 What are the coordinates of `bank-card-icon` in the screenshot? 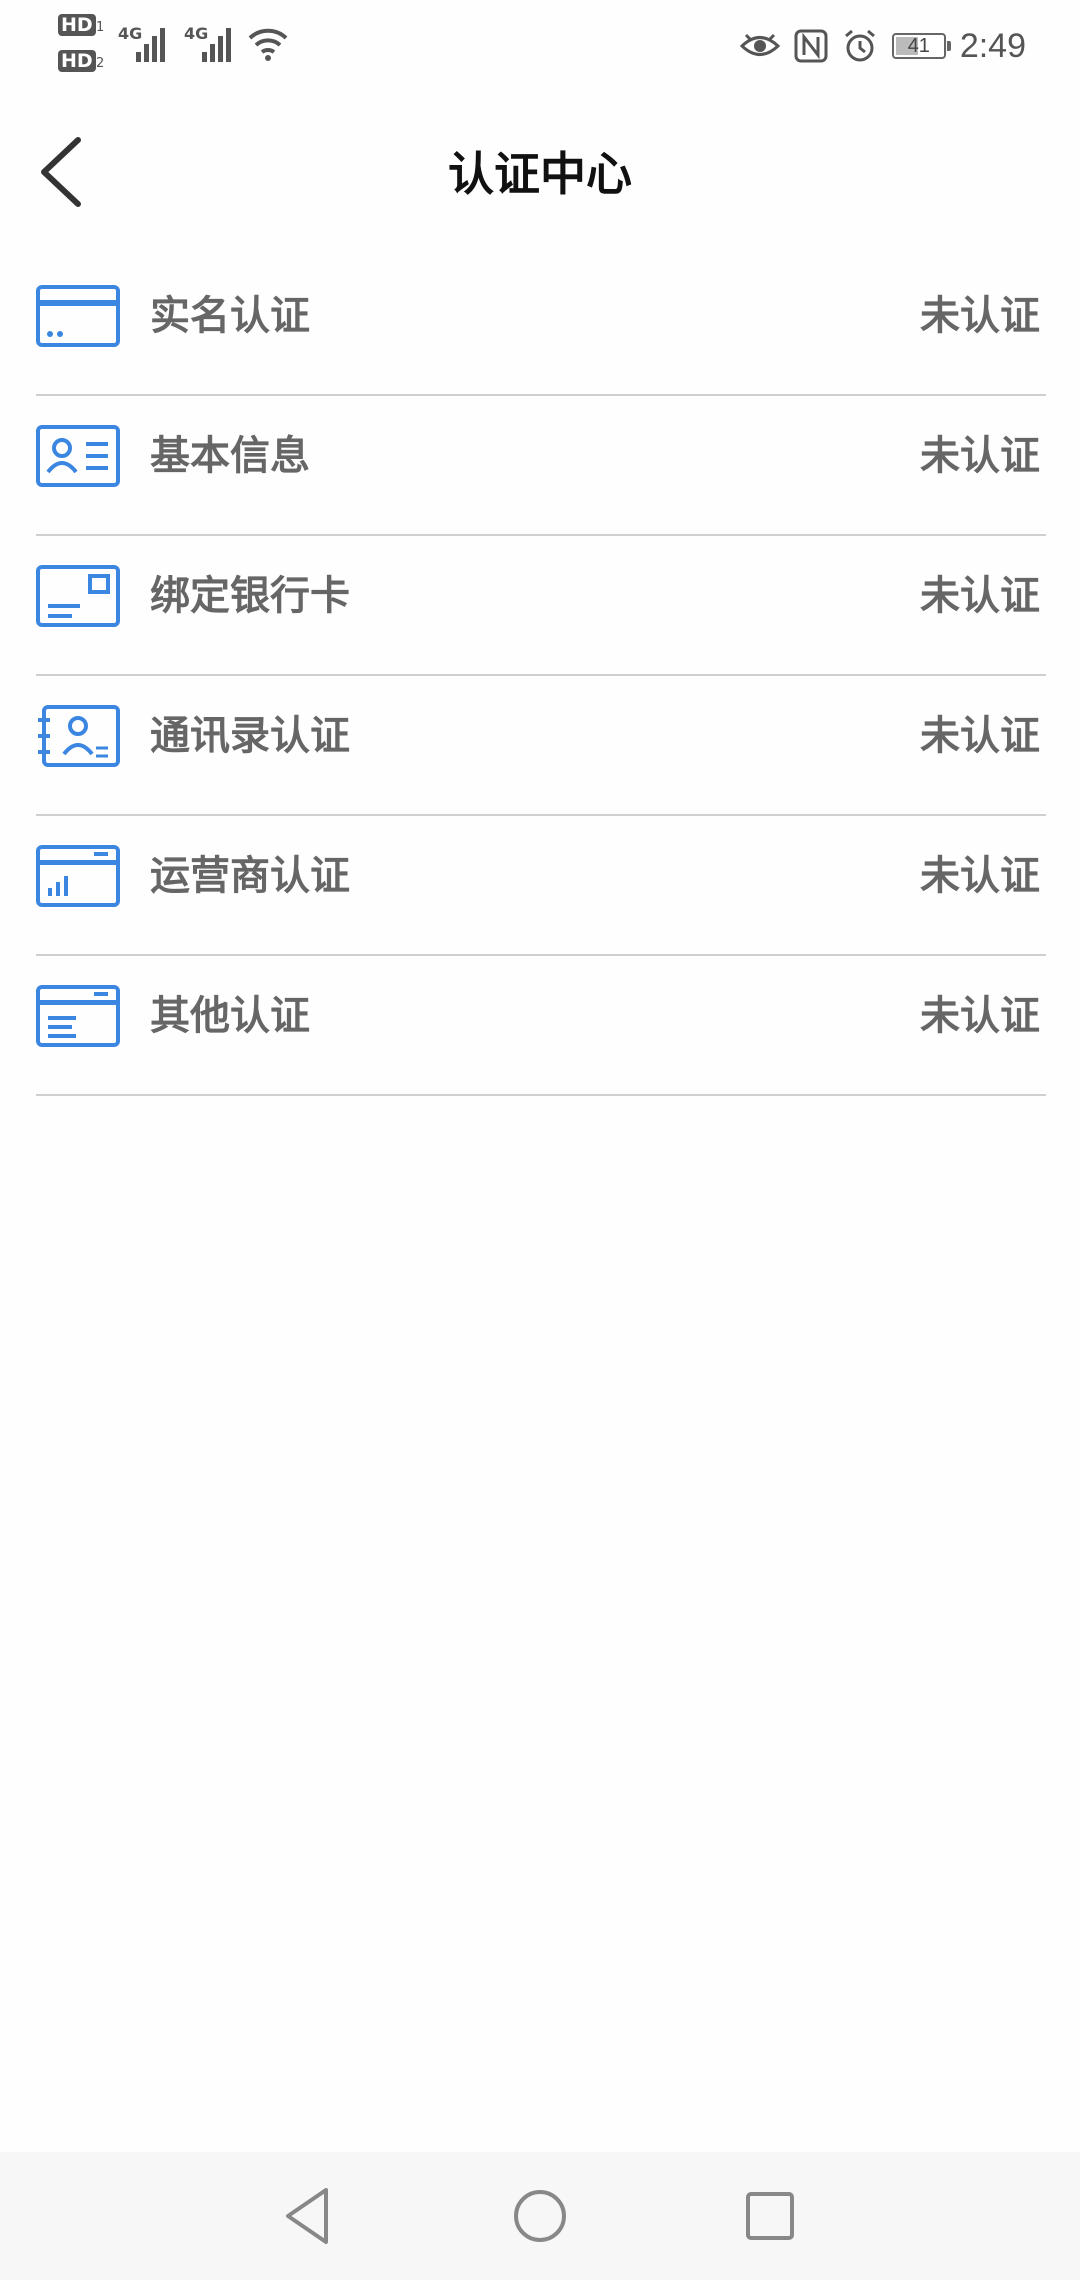 It's located at (78, 596).